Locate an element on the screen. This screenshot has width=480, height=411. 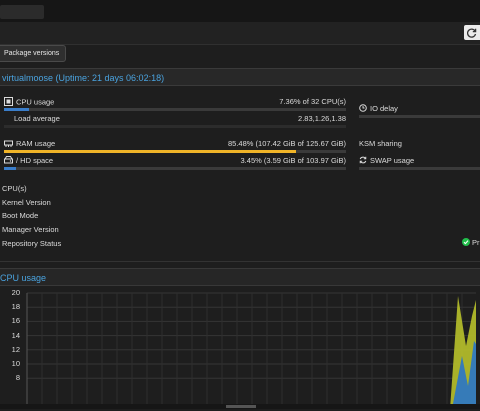
ram-usage-label-row: RAM usage is located at coordinates (29, 144).